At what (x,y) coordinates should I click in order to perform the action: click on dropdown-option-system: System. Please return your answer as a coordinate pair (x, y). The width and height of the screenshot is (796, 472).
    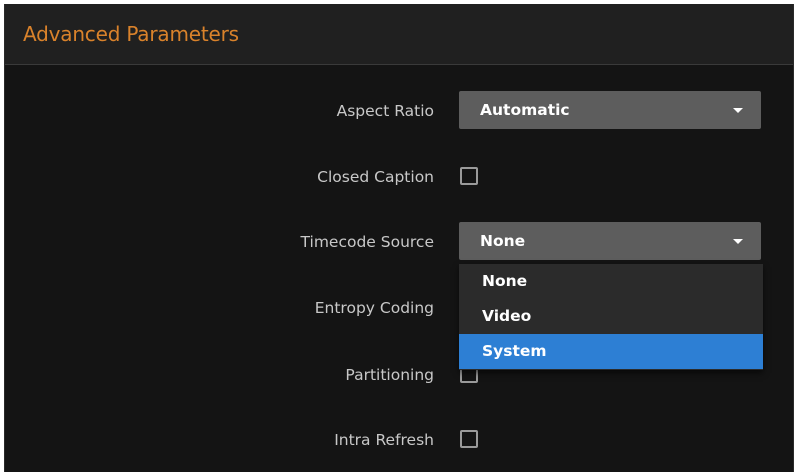
    Looking at the image, I should click on (611, 351).